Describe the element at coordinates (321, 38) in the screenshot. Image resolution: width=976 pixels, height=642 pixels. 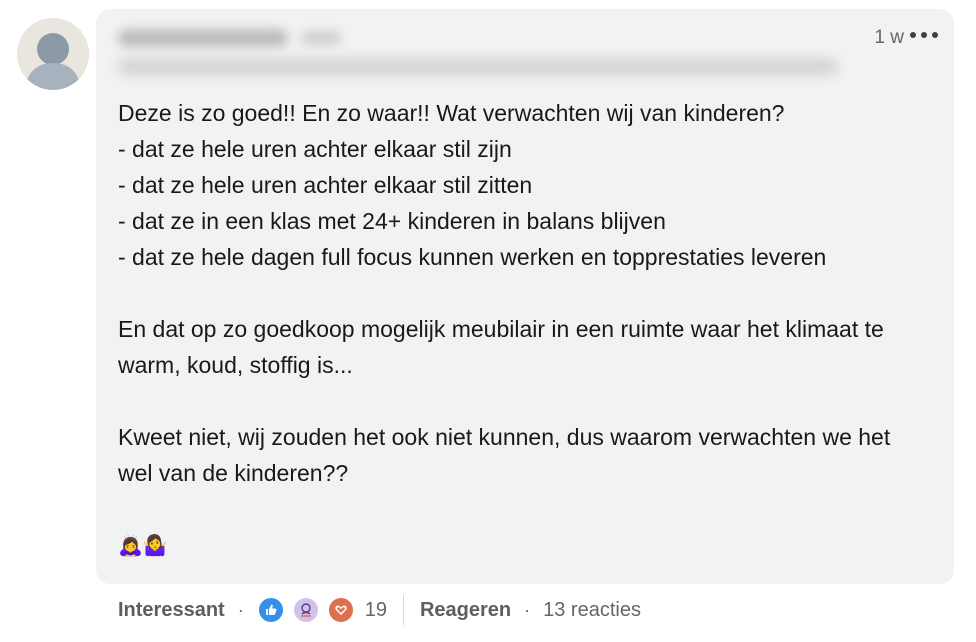
I see `author-degree-blurred` at that location.